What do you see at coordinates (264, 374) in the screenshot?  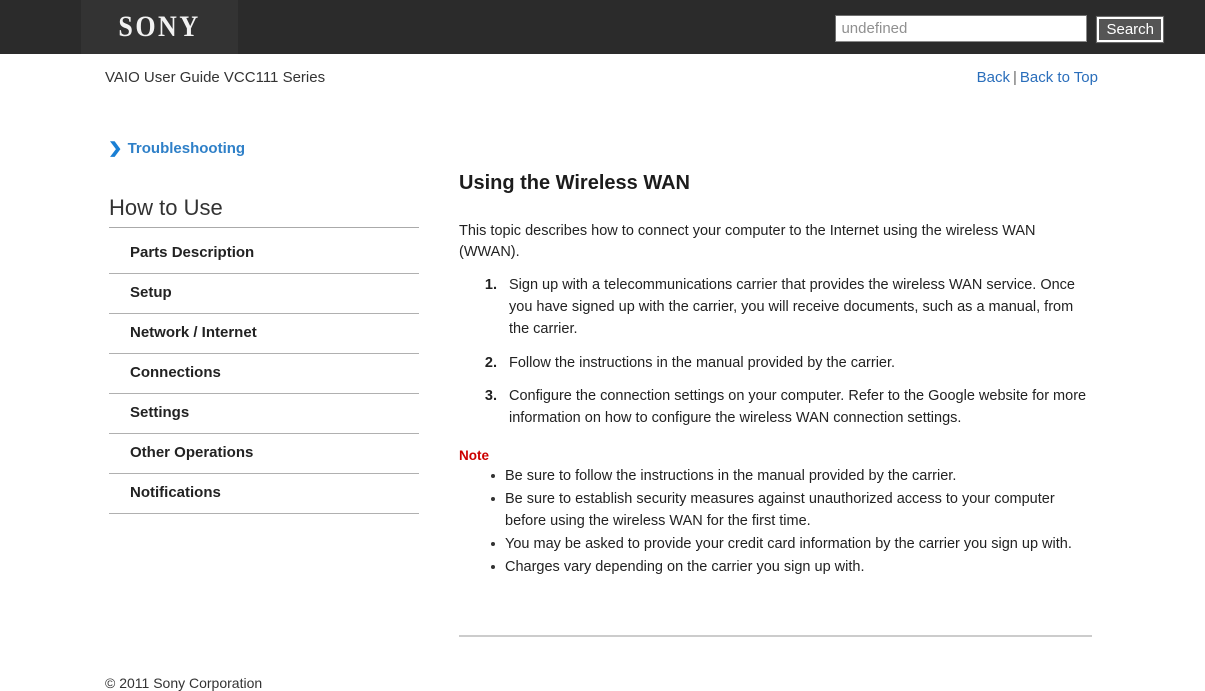 I see `sidebar-item-connections: Connections` at bounding box center [264, 374].